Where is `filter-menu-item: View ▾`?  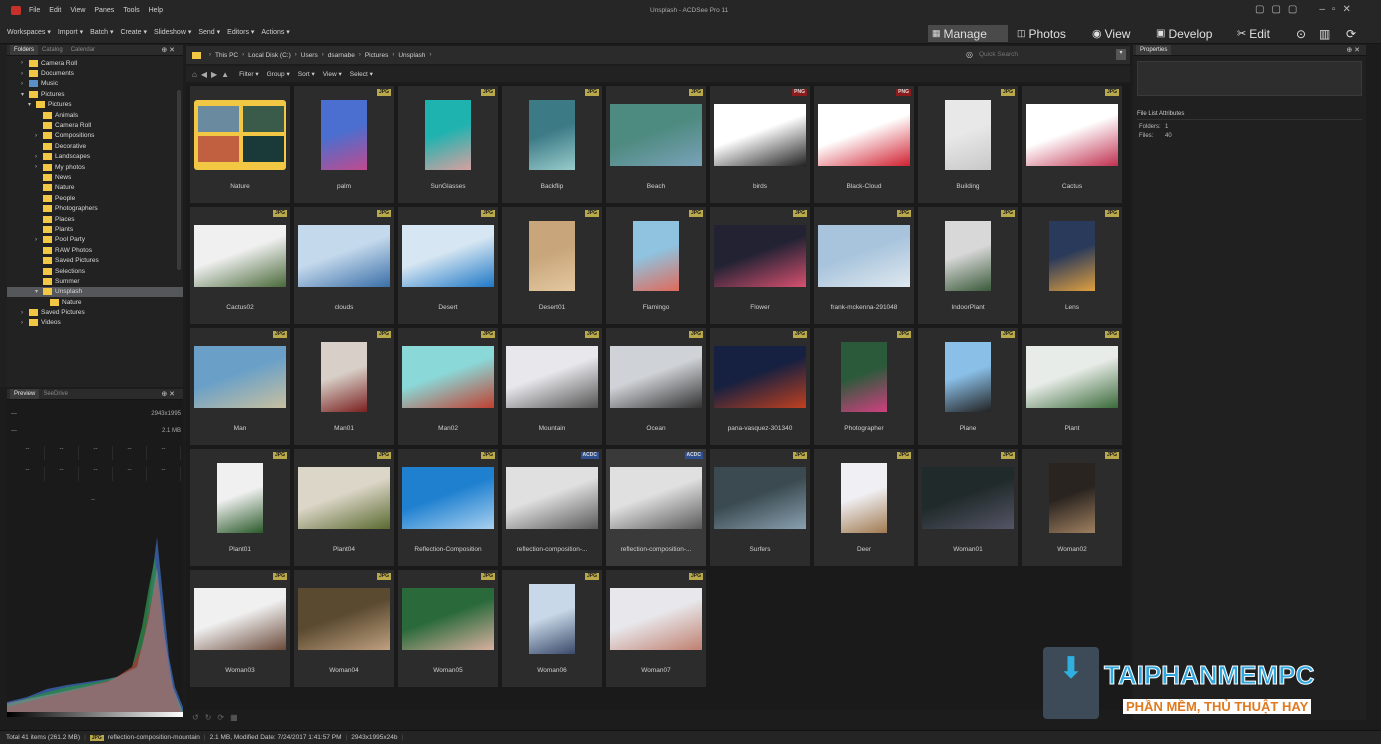 filter-menu-item: View ▾ is located at coordinates (332, 74).